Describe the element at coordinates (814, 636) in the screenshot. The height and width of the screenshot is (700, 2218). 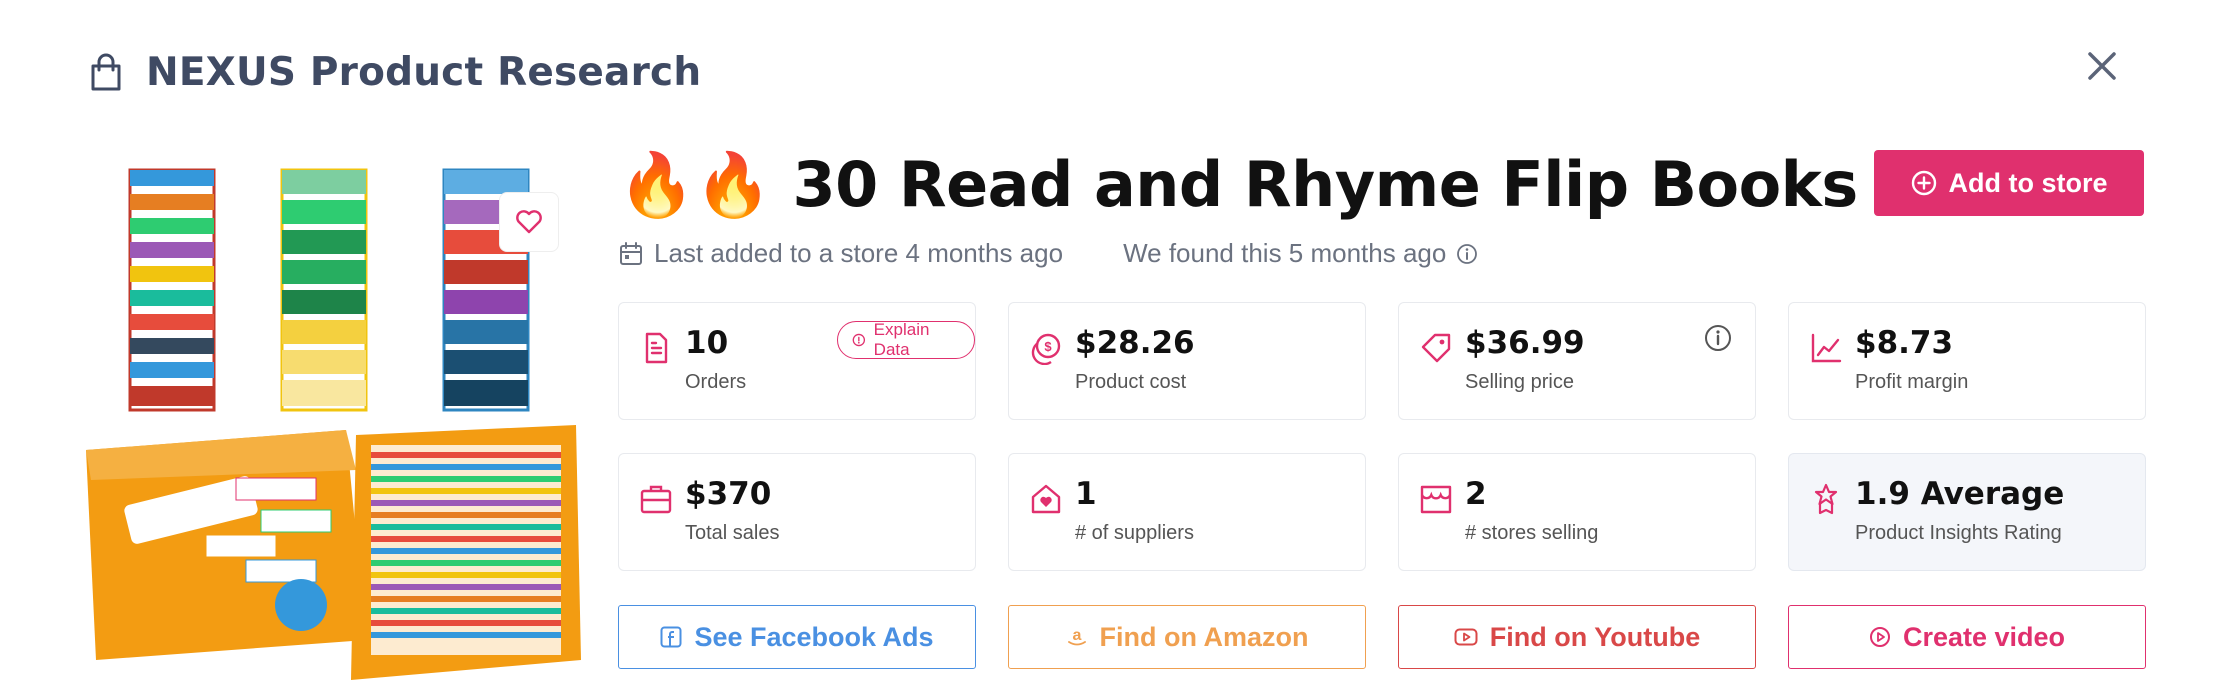
I see `see-facebook-ads-label: See Facebook Ads` at that location.